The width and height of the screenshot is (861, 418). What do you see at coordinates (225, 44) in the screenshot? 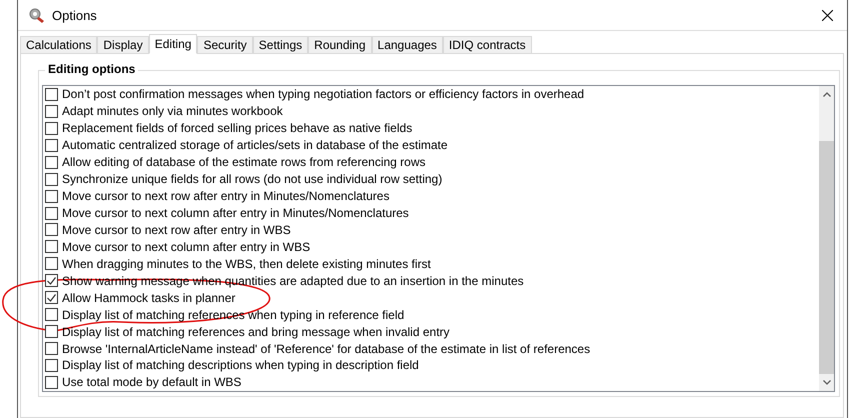
I see `tab: Security` at bounding box center [225, 44].